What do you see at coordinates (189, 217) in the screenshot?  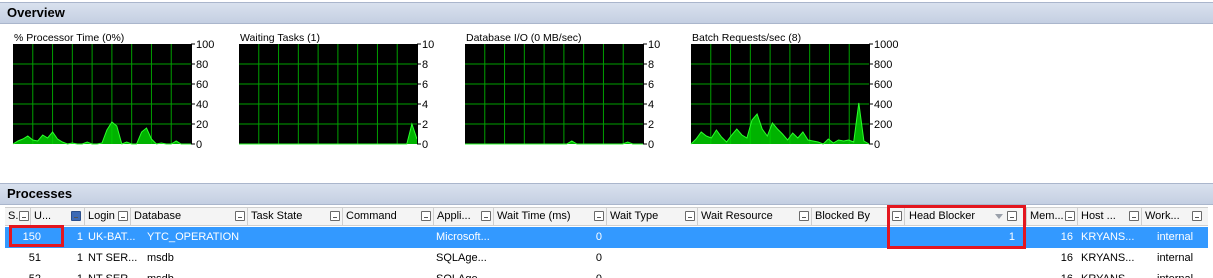 I see `column-header-database: Database` at bounding box center [189, 217].